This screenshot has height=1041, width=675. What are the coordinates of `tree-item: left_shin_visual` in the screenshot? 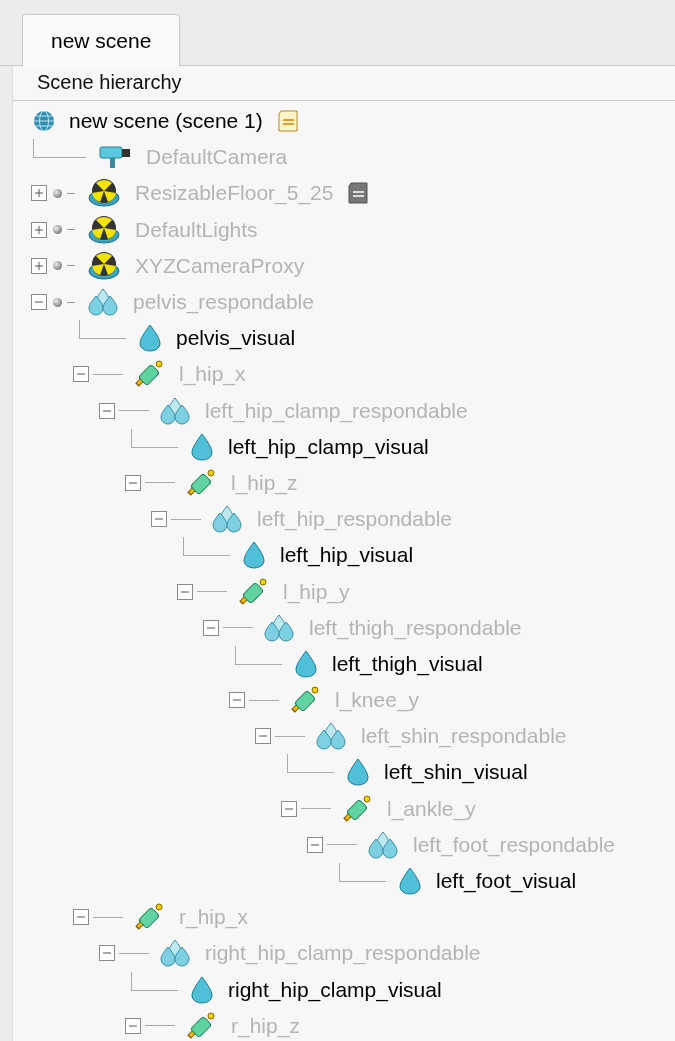 It's located at (456, 772).